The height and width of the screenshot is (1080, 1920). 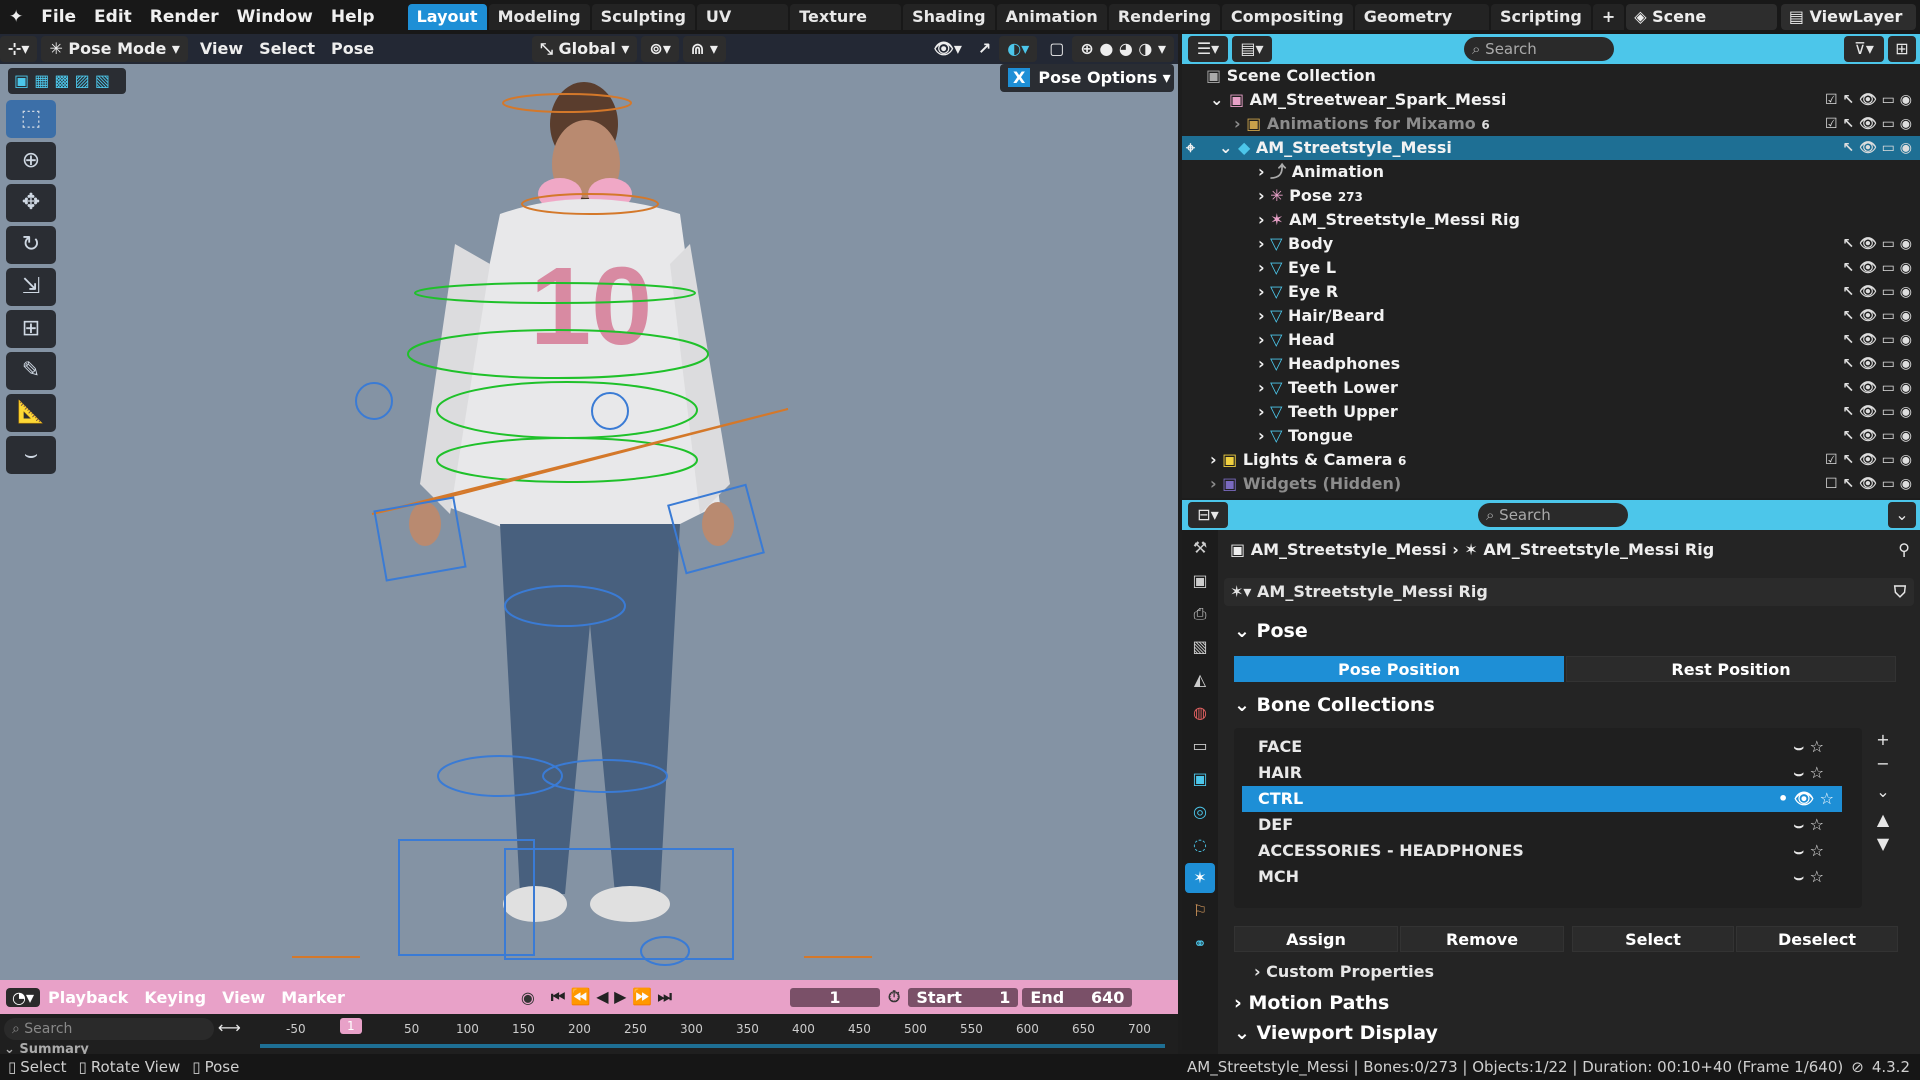 I want to click on overlays-icon: ◐▾, so click(x=1018, y=49).